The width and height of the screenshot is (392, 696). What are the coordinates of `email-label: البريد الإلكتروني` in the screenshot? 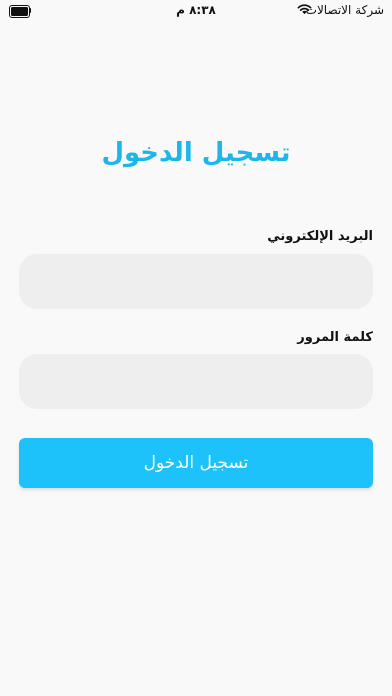 It's located at (320, 236).